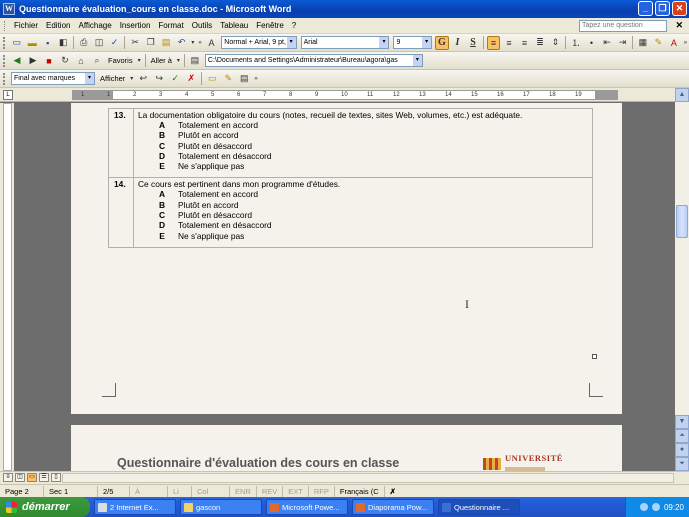 The image size is (689, 517). I want to click on bold-button: G, so click(442, 42).